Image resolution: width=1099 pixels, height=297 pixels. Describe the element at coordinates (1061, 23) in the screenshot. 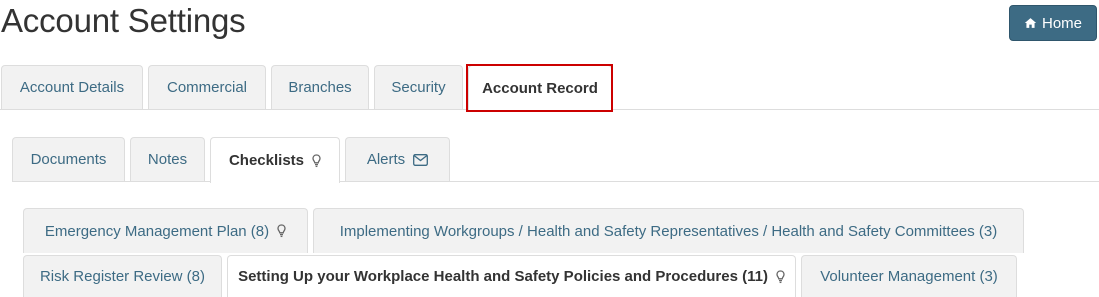

I see `home-button-label: Home` at that location.